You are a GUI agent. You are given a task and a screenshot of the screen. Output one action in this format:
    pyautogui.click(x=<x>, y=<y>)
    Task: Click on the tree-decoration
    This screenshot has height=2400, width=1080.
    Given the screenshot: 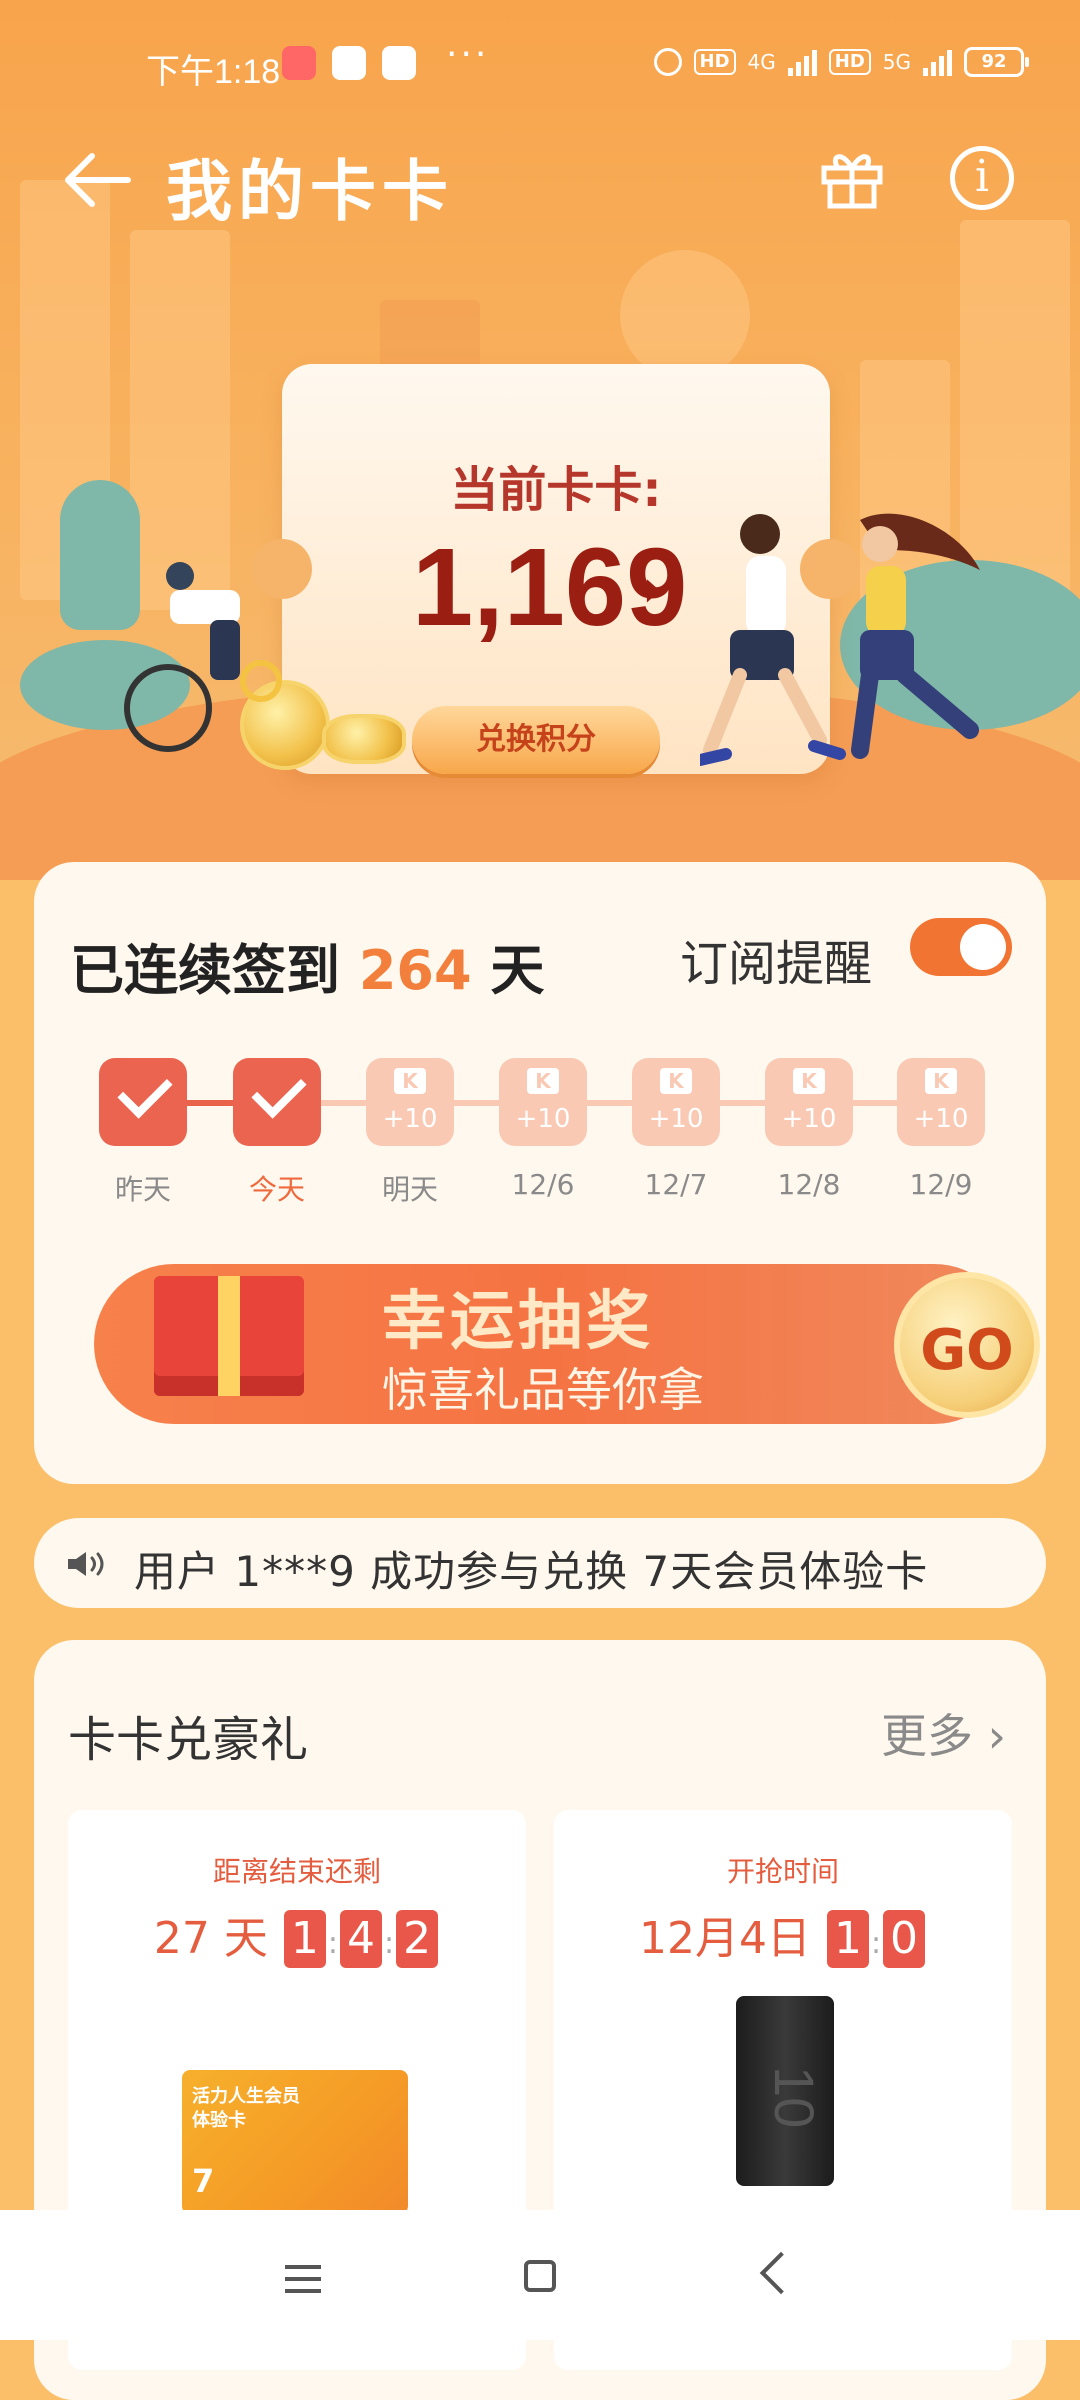 What is the action you would take?
    pyautogui.click(x=100, y=555)
    